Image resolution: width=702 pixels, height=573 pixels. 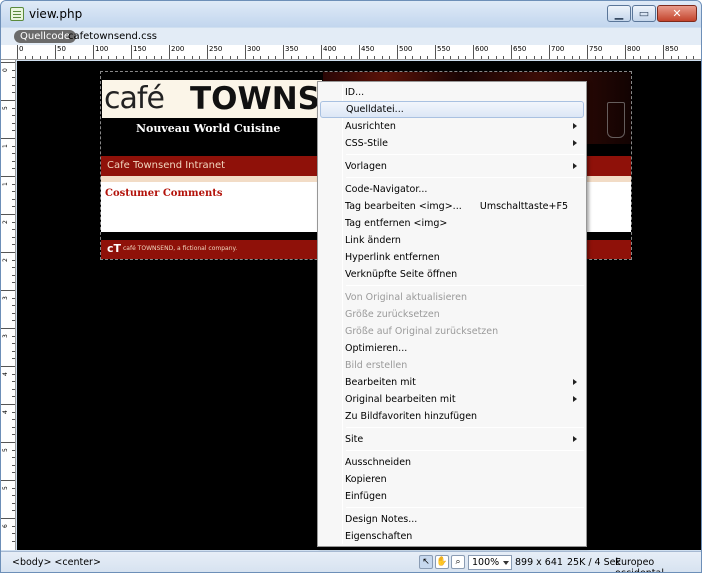 I want to click on menu-item: Von Original aktualisieren, so click(x=452, y=297).